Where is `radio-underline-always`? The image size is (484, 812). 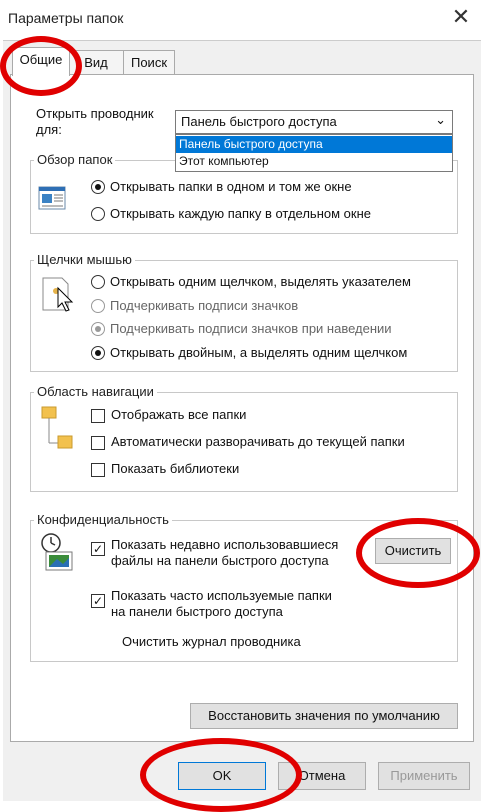
radio-underline-always is located at coordinates (98, 306).